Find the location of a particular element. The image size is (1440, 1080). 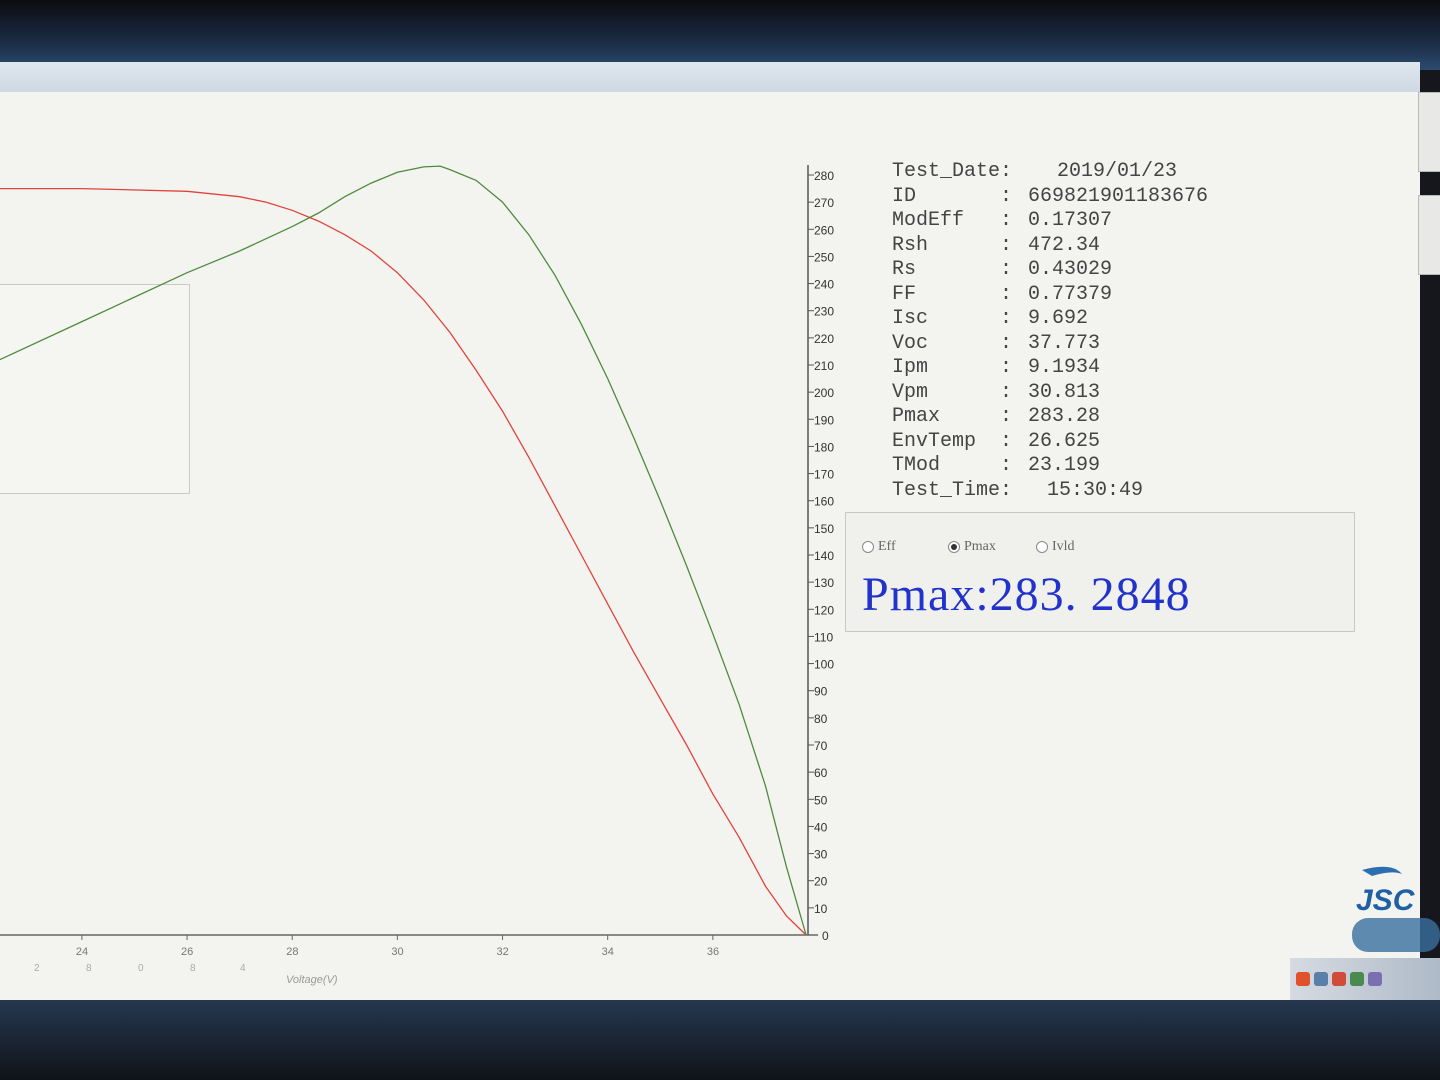

info-value: 30.813 is located at coordinates (1064, 392).